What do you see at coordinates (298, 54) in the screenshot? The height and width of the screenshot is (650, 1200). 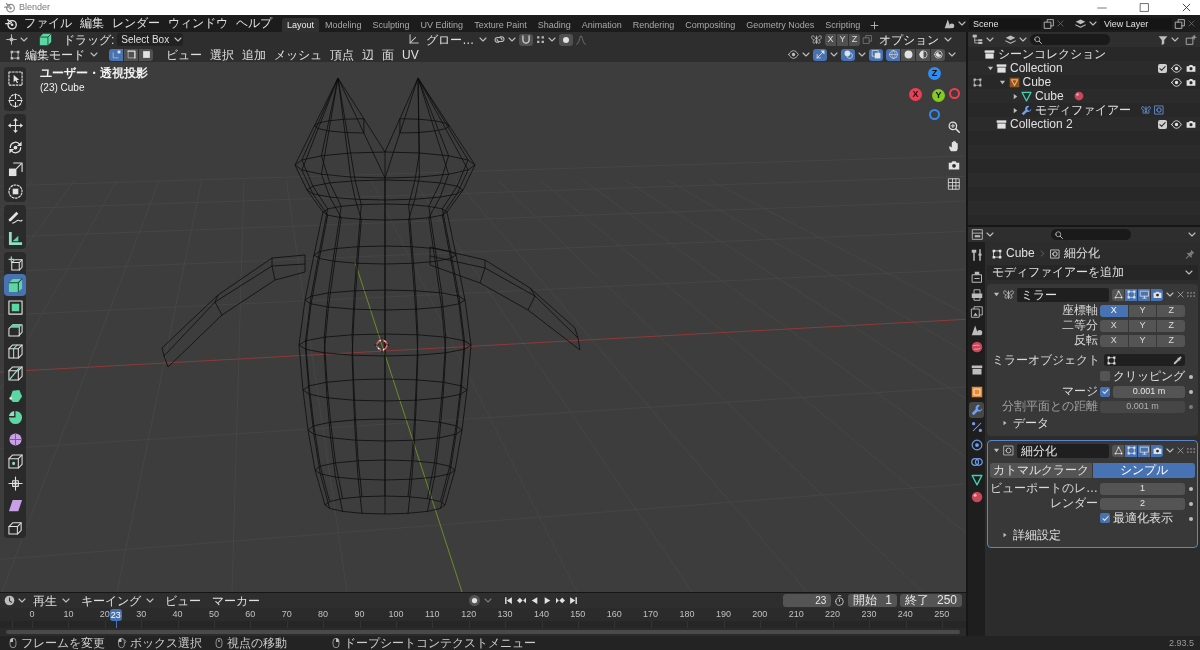 I see `menu-item: メッシュ` at bounding box center [298, 54].